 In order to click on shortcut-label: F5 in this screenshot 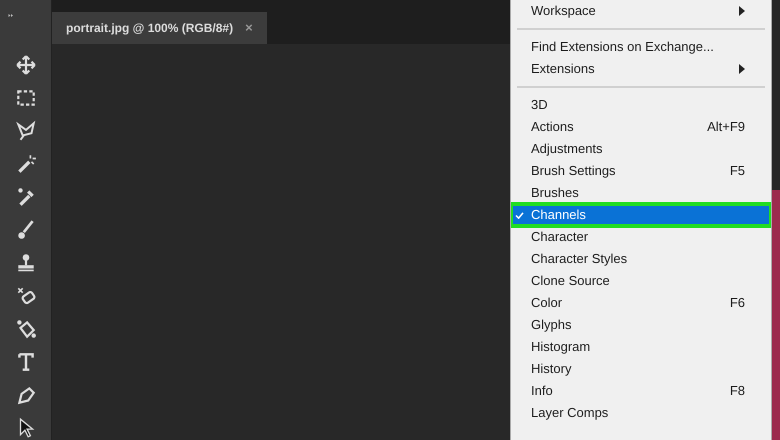, I will do `click(737, 171)`.